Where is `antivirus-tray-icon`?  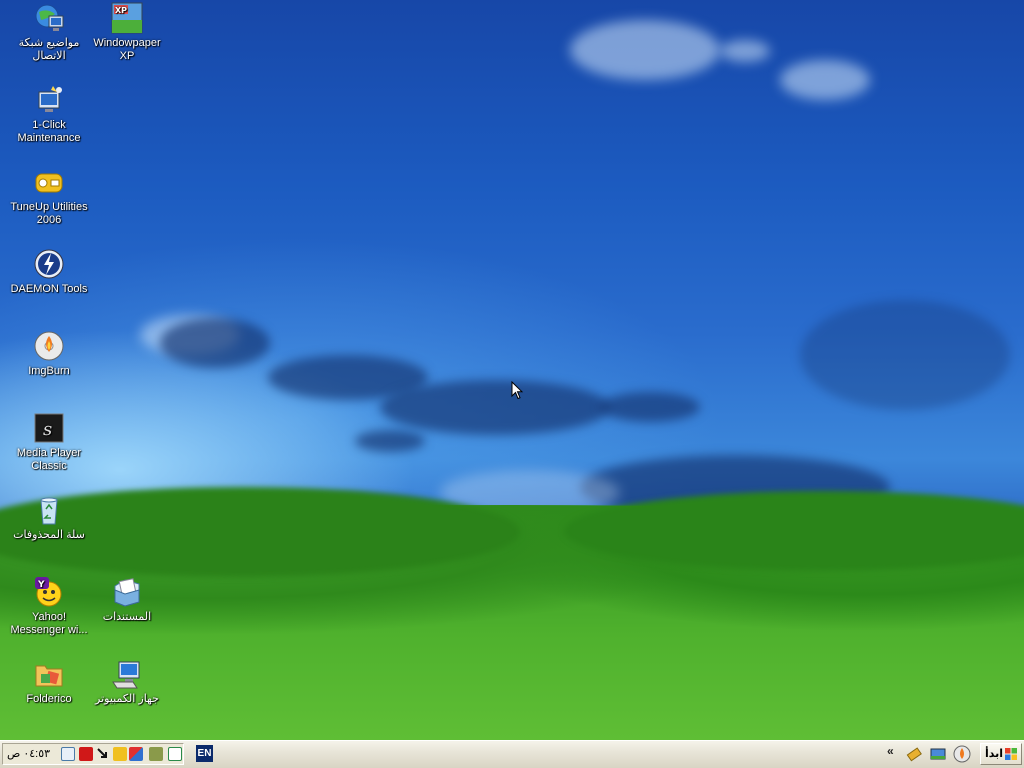 antivirus-tray-icon is located at coordinates (86, 754).